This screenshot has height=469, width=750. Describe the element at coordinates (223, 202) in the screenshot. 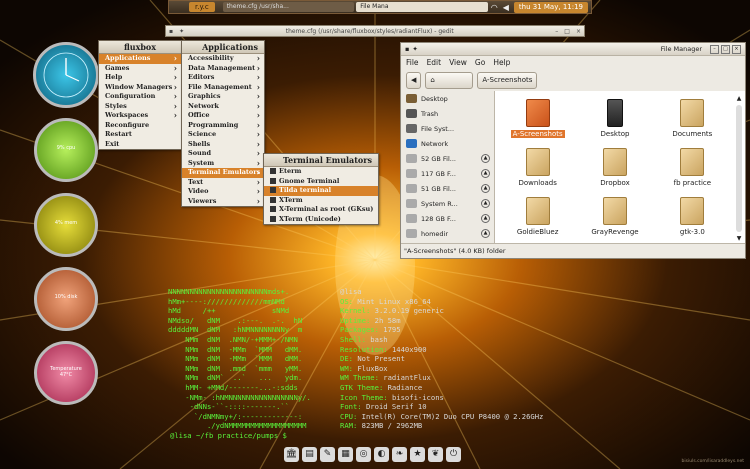

I see `applications-menu-item-viewers: Viewers` at that location.